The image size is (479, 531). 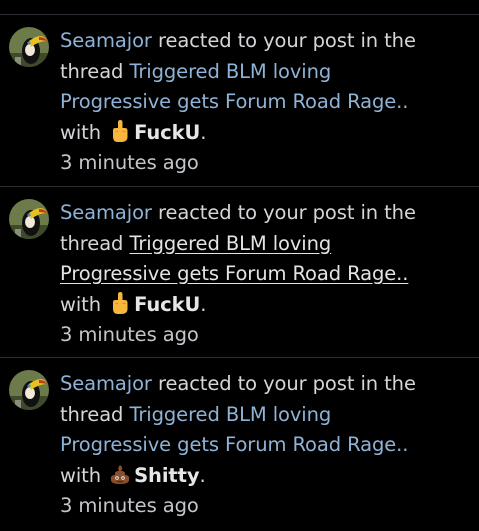 I want to click on poop-icon, so click(x=120, y=474).